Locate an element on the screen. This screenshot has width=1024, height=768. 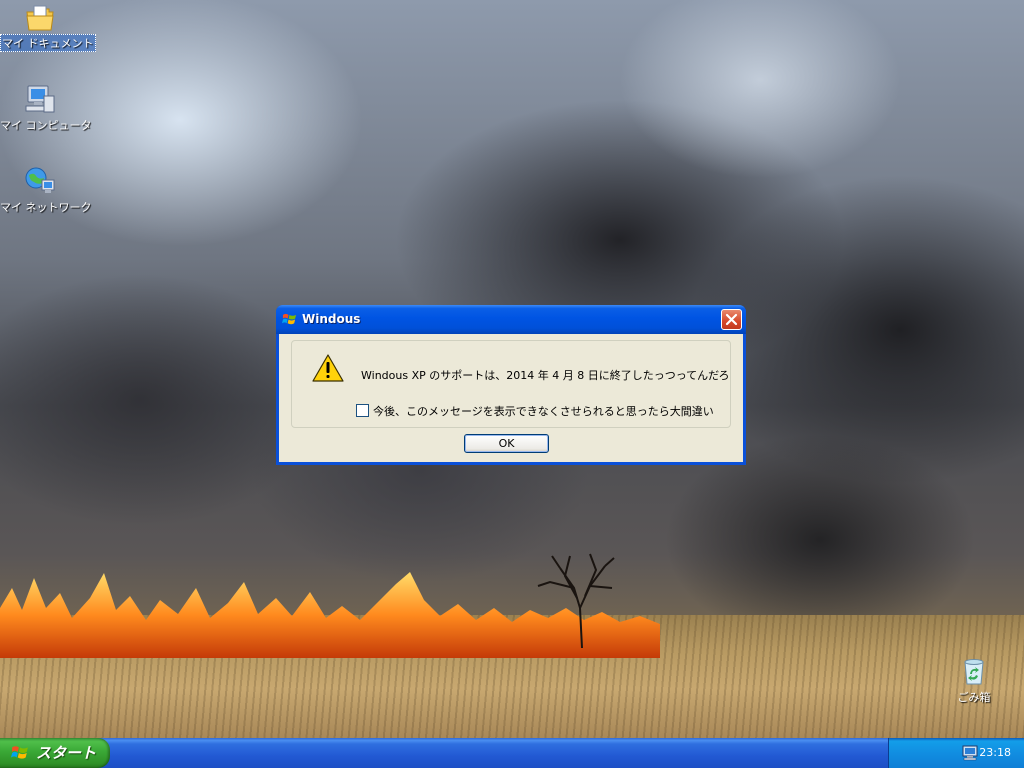
warning-icon is located at coordinates (328, 368).